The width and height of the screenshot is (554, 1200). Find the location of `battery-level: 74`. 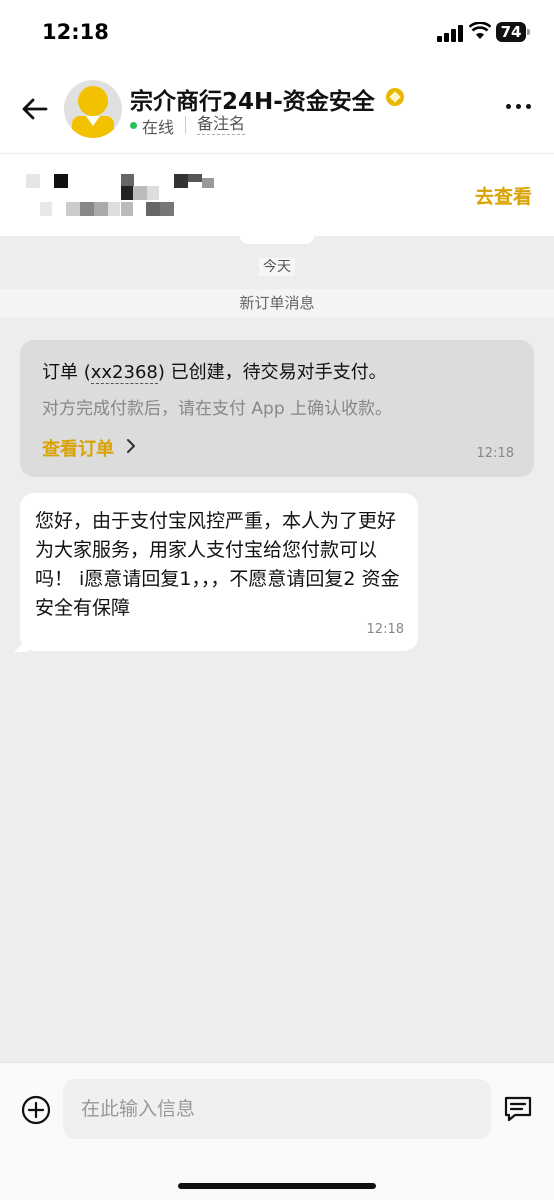

battery-level: 74 is located at coordinates (511, 32).